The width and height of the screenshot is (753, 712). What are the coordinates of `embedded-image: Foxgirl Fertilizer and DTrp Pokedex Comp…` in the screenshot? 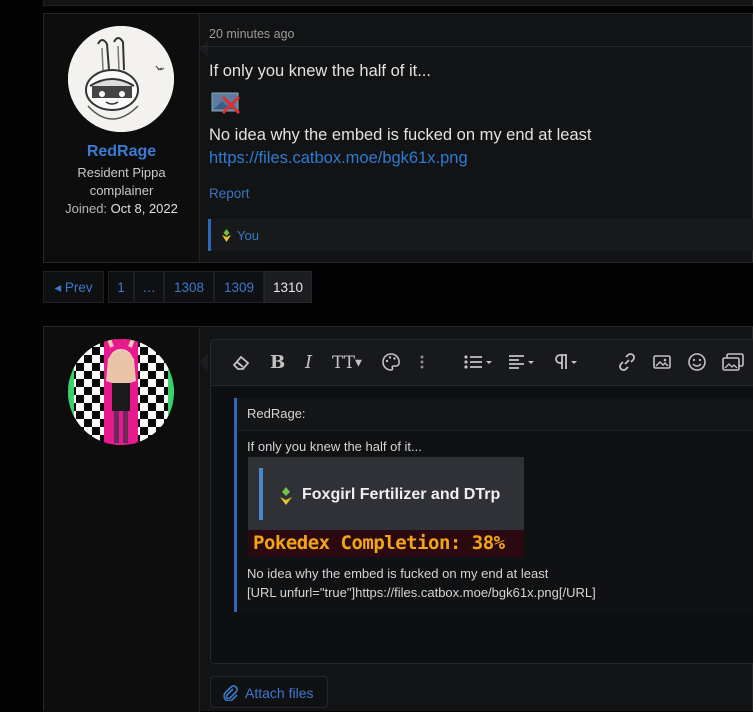 It's located at (386, 507).